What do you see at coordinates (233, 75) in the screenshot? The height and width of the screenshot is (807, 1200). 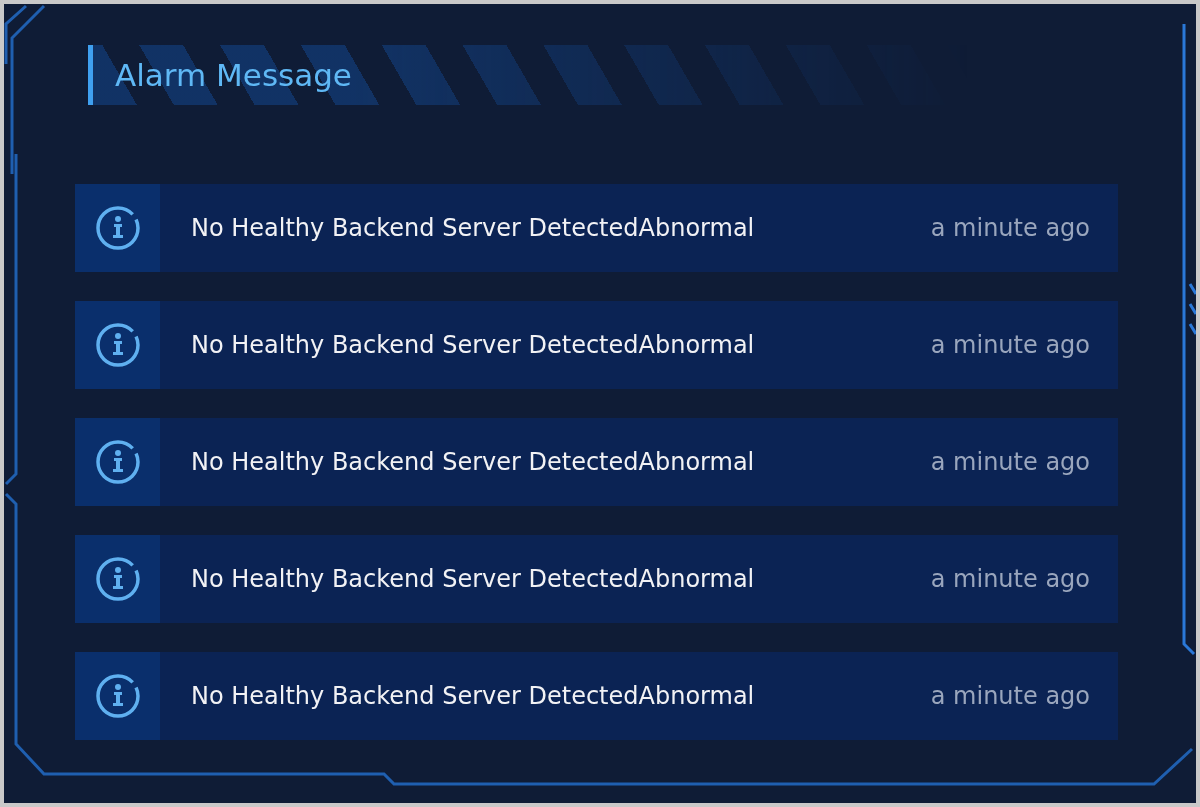 I see `panel-title: Alarm Message` at bounding box center [233, 75].